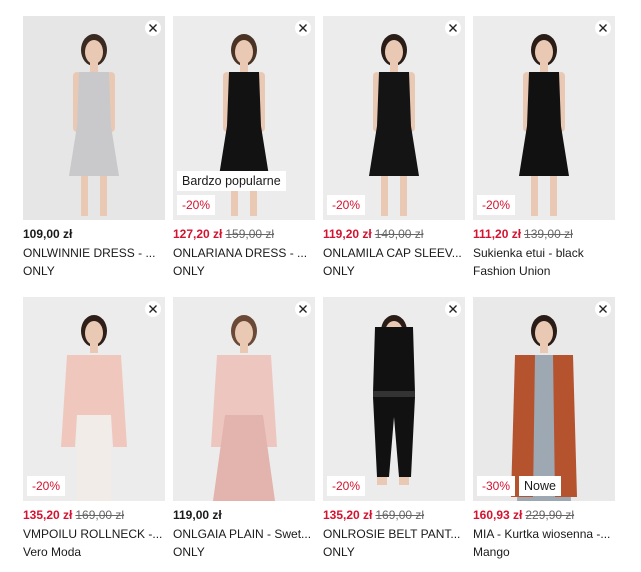 This screenshot has height=572, width=641. What do you see at coordinates (512, 271) in the screenshot?
I see `brand-name: Fashion Union` at bounding box center [512, 271].